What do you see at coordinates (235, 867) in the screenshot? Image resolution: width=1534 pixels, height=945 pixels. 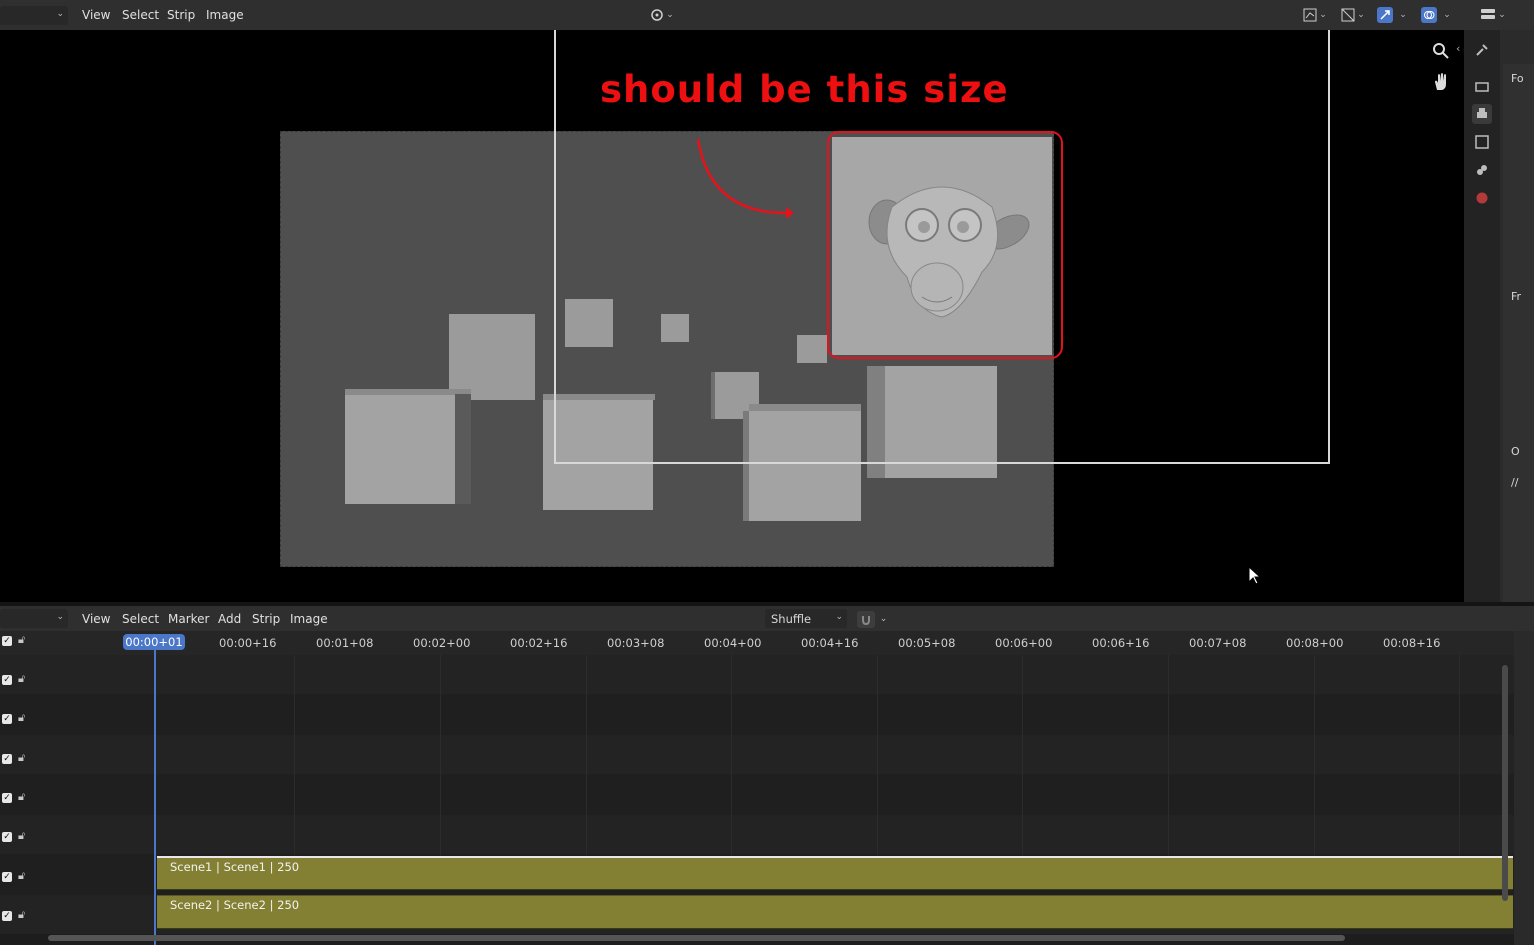 I see `strip-label: Scene1 | Scene1 | 250` at bounding box center [235, 867].